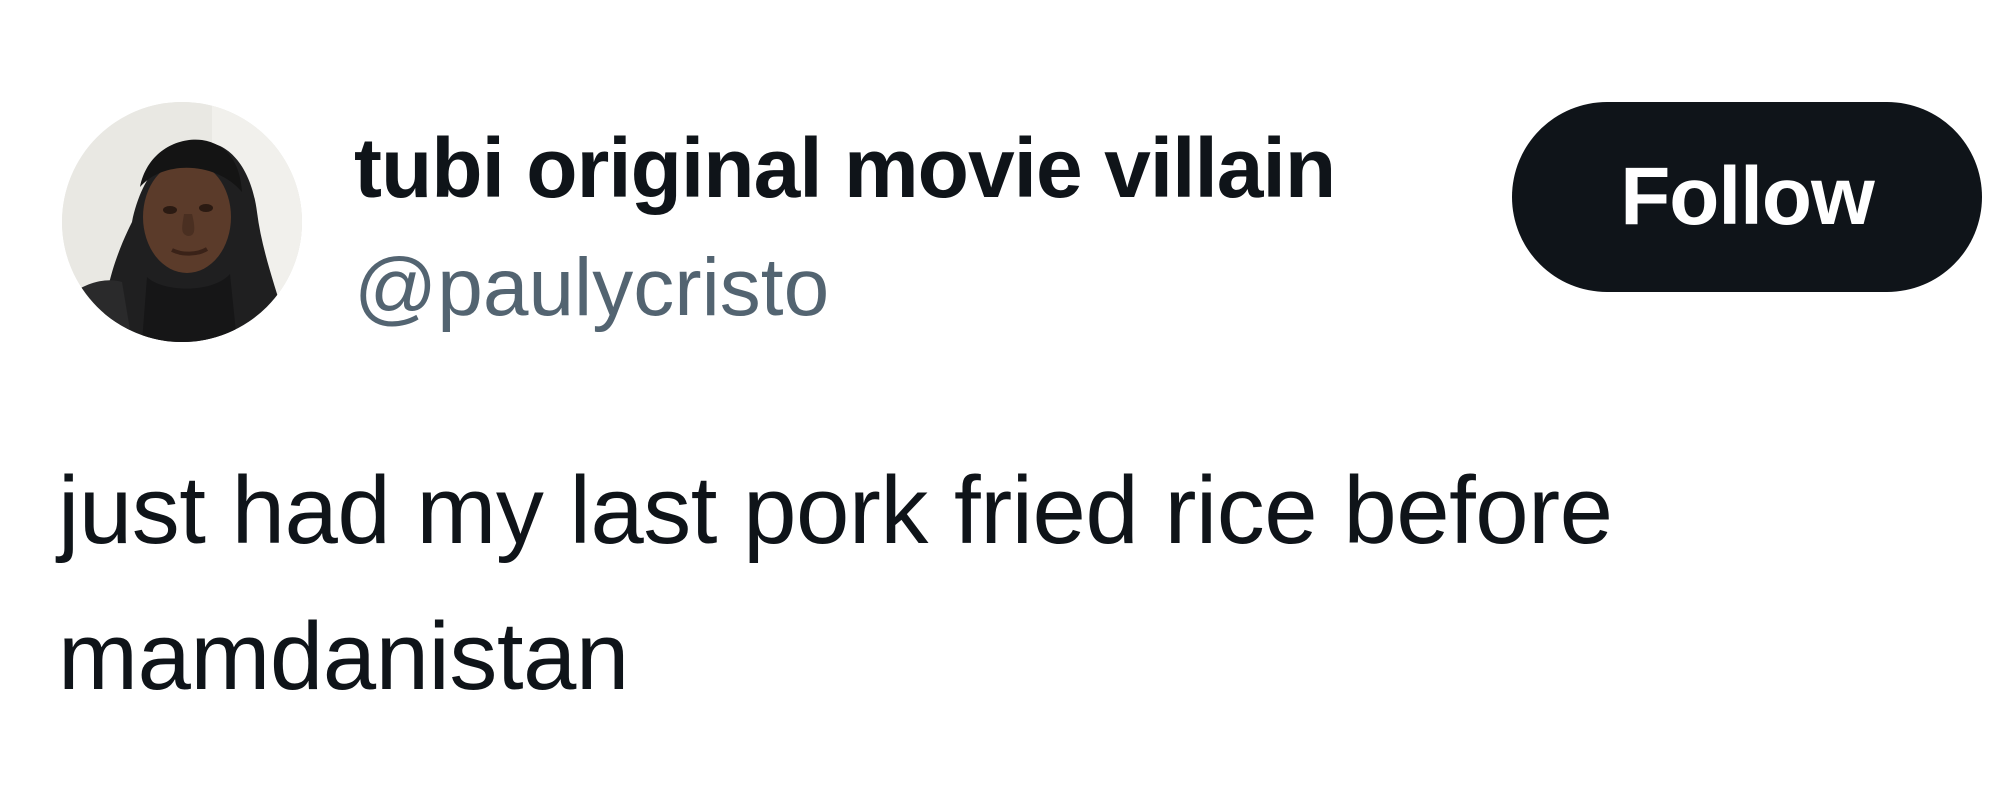 The image size is (2012, 798). What do you see at coordinates (1747, 197) in the screenshot?
I see `follow-button: Follow` at bounding box center [1747, 197].